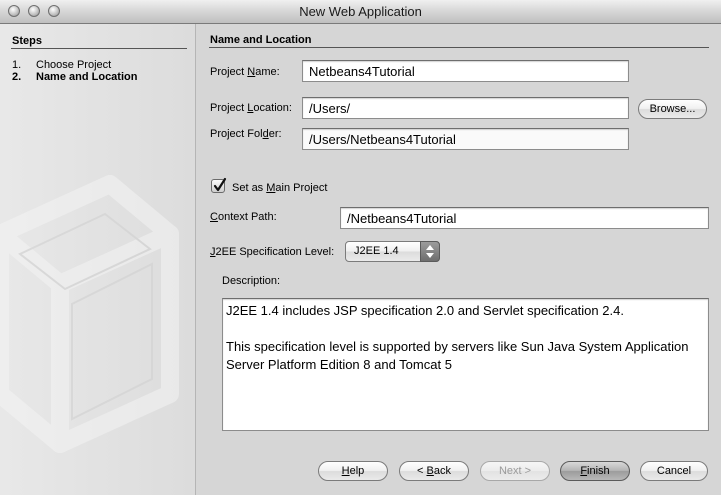 Image resolution: width=721 pixels, height=495 pixels. Describe the element at coordinates (17, 77) in the screenshot. I see `step-number: 2.` at that location.